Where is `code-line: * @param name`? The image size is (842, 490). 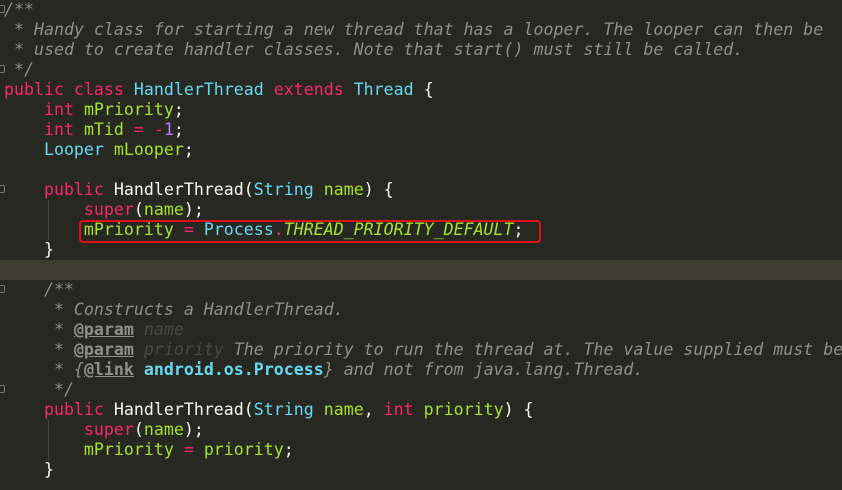
code-line: * @param name is located at coordinates (421, 330).